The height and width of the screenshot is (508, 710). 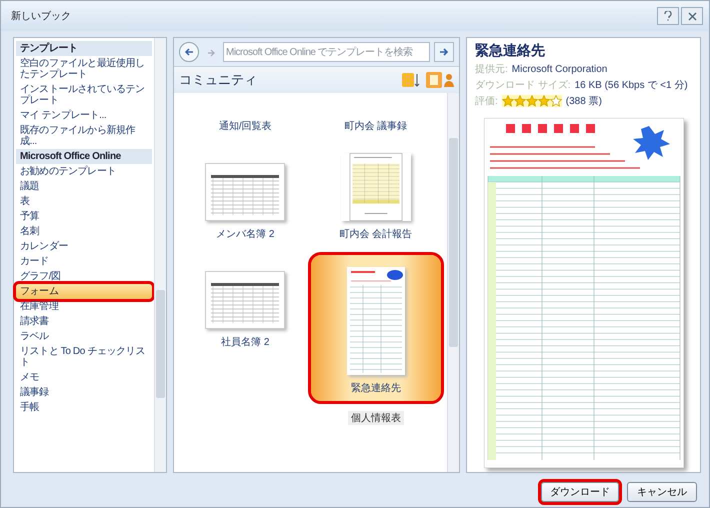 I want to click on category-item: グラフ/図, so click(x=84, y=276).